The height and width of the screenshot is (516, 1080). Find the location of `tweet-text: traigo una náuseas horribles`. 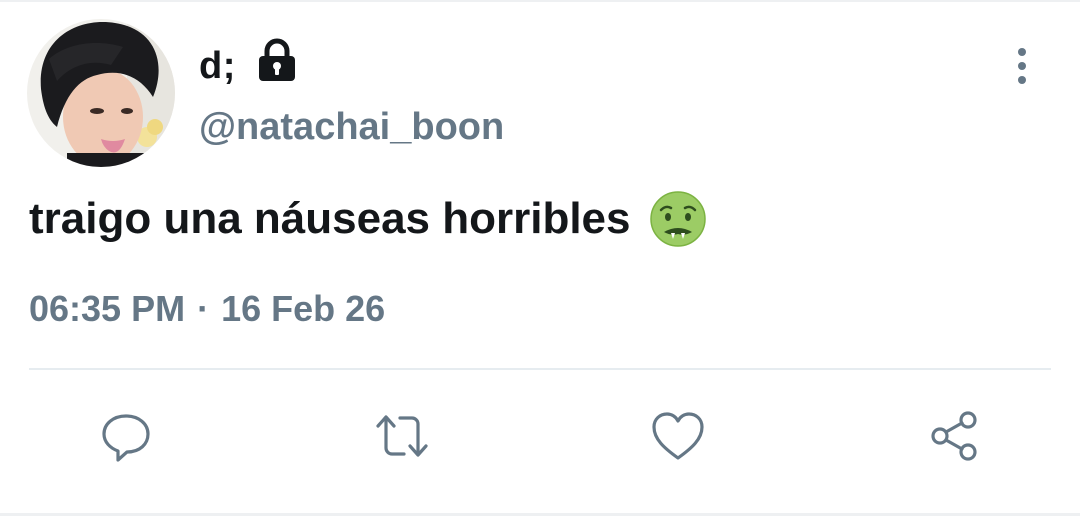

tweet-text: traigo una náuseas horribles is located at coordinates (330, 218).